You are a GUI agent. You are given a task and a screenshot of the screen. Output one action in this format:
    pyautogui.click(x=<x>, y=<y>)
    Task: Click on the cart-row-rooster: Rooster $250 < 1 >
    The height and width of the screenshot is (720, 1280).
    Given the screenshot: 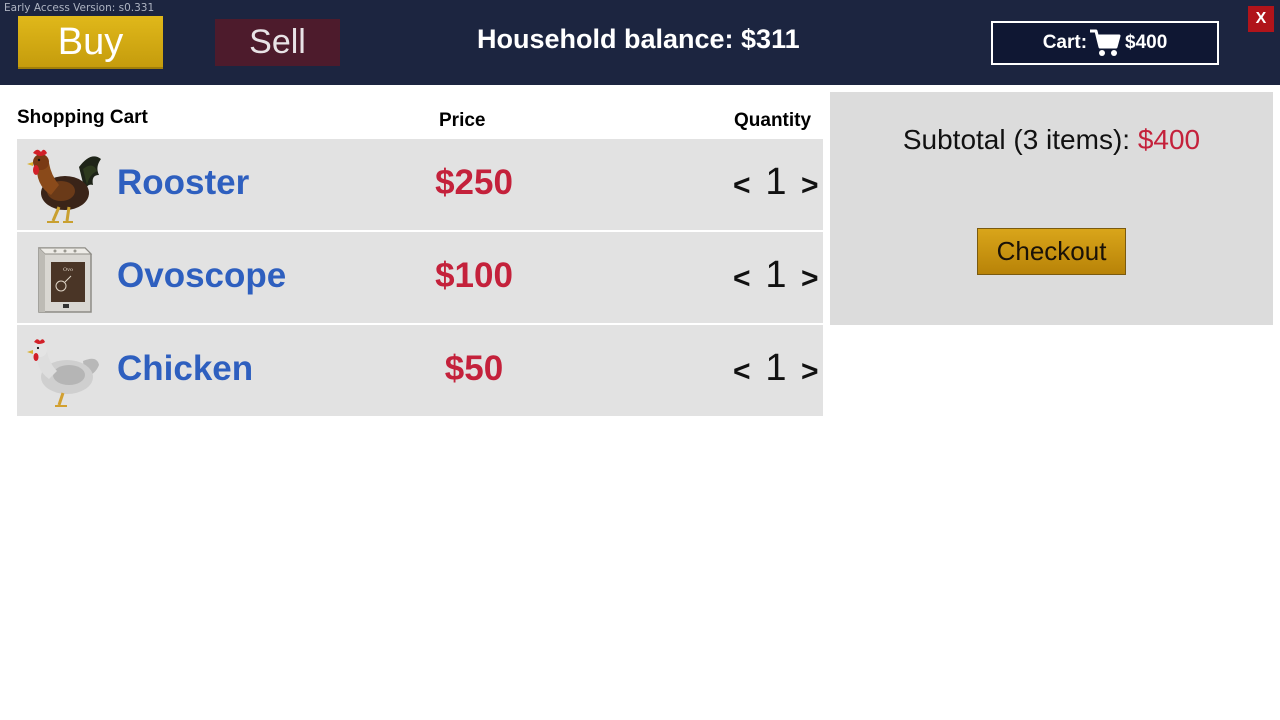 What is the action you would take?
    pyautogui.click(x=420, y=184)
    